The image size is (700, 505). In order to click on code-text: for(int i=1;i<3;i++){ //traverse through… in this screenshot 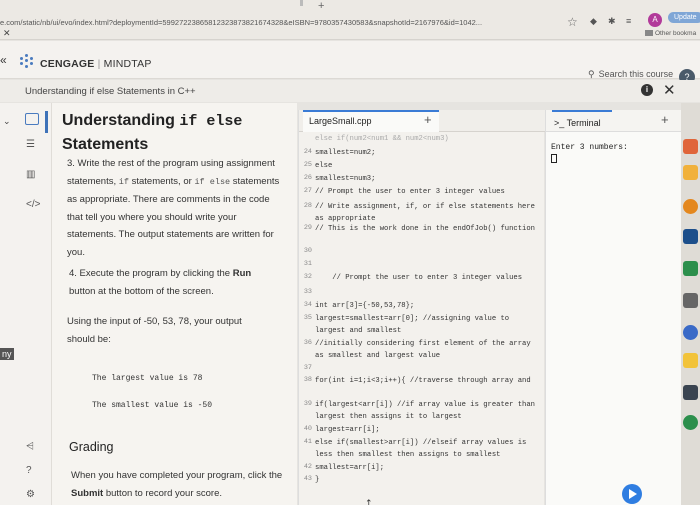, I will do `click(423, 381)`.